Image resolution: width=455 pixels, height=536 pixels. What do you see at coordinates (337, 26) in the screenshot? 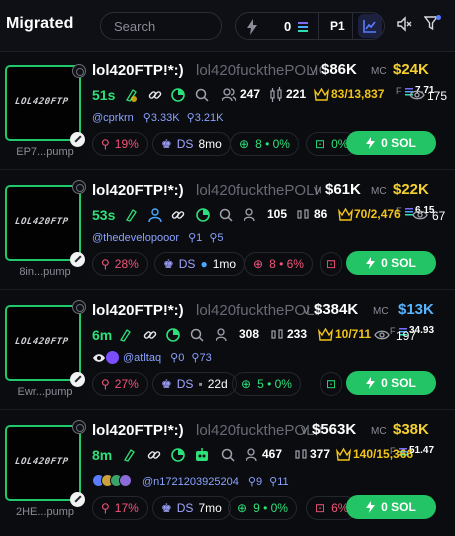
I see `preset-toggle: P1` at bounding box center [337, 26].